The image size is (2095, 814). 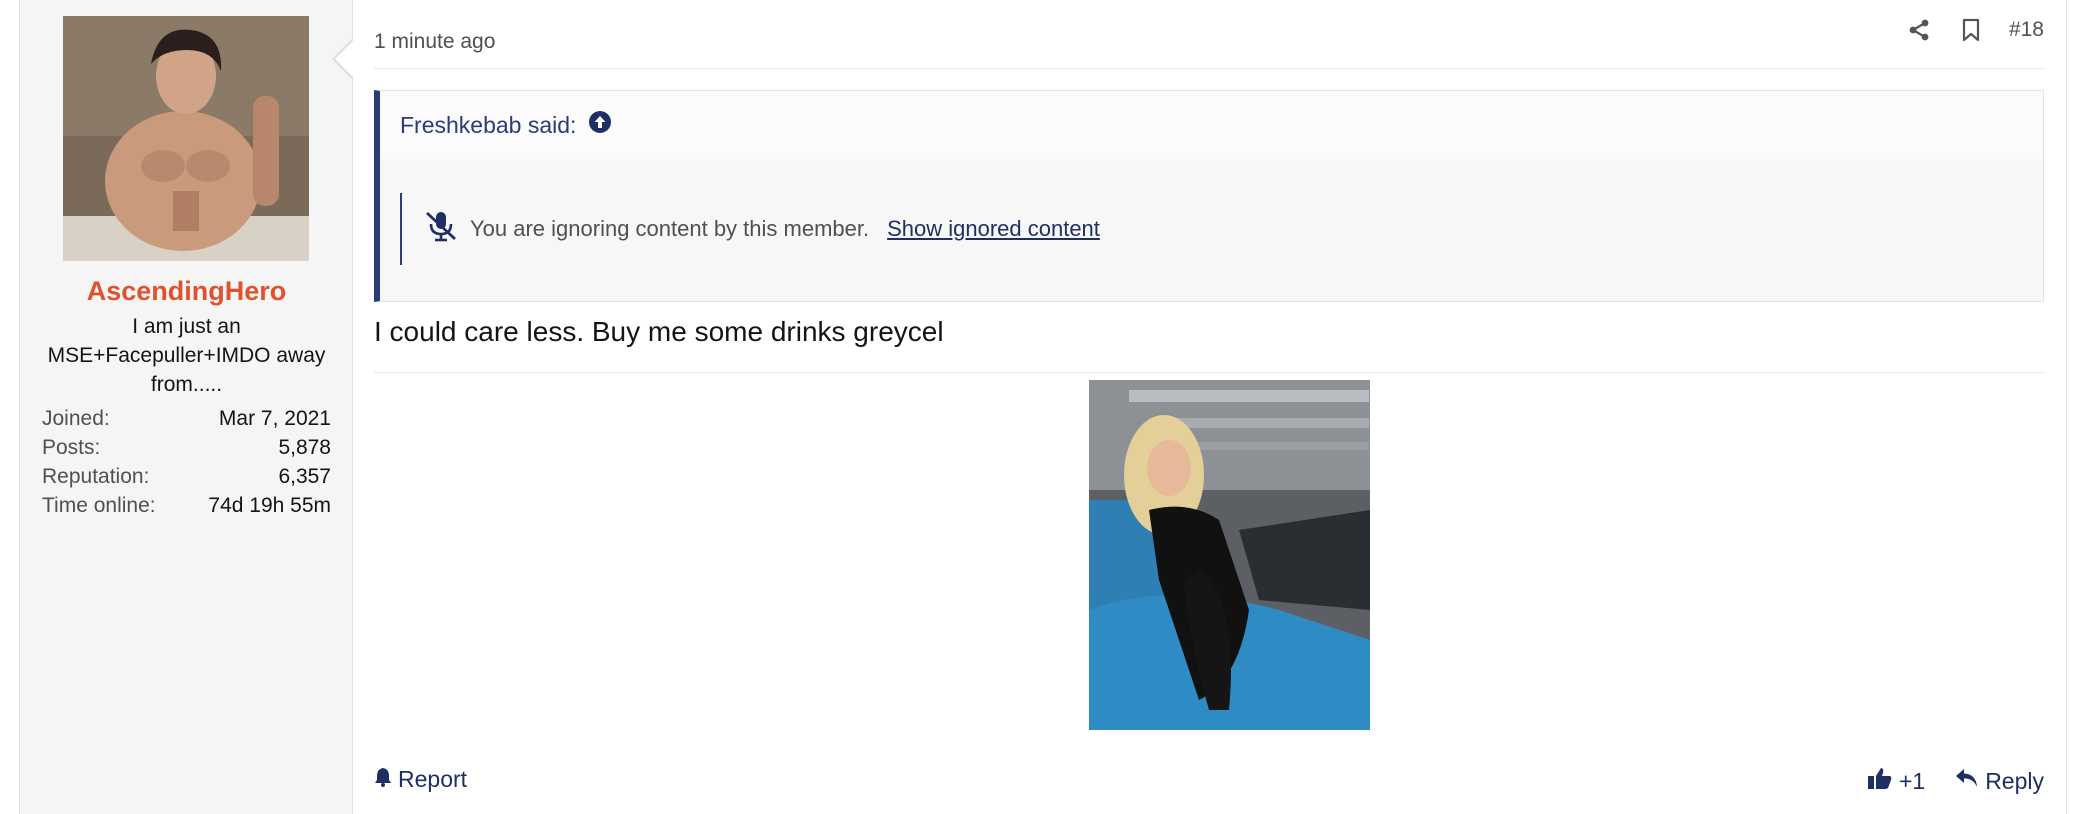 I want to click on stat-value: Mar 7, 2021, so click(x=274, y=418).